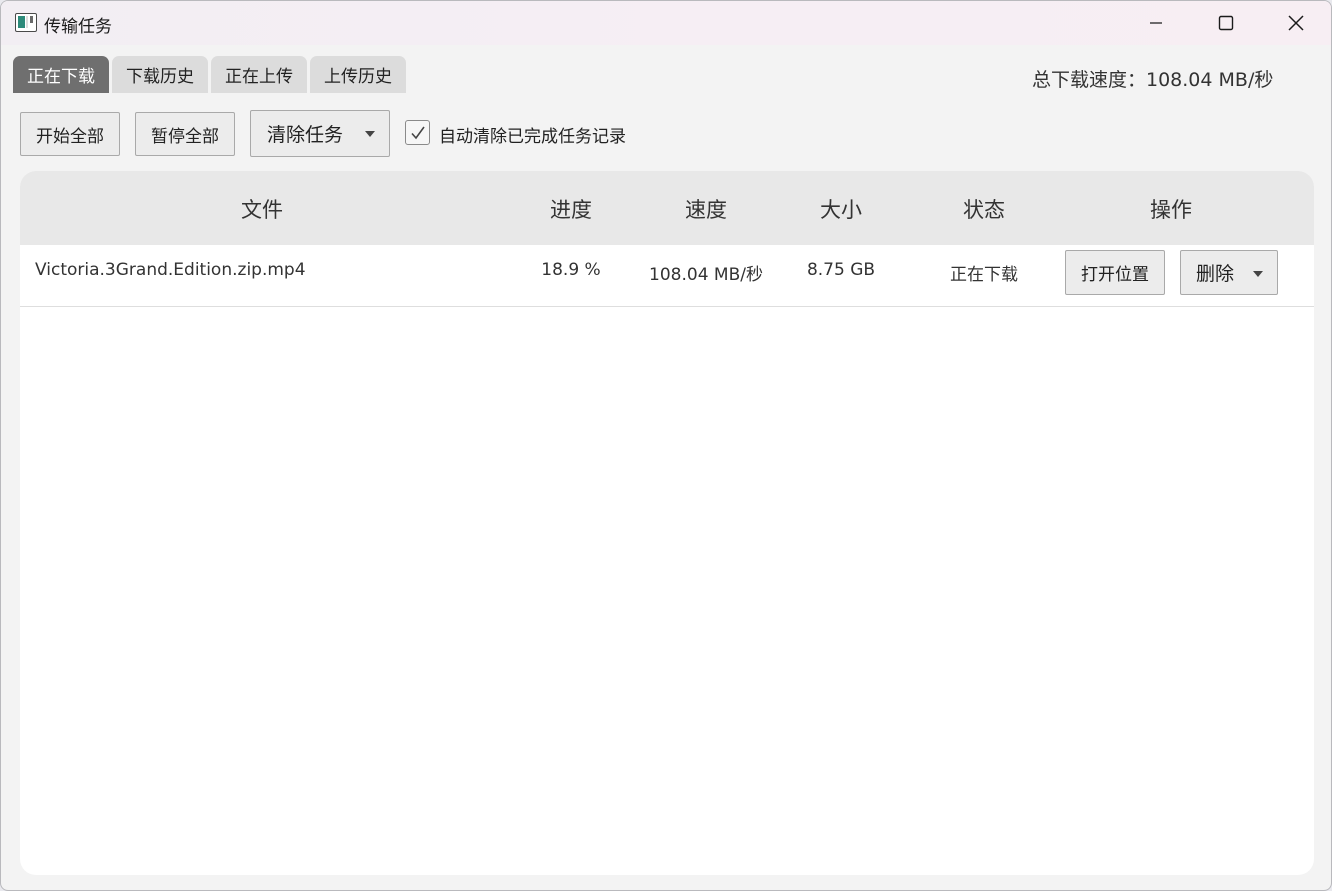 This screenshot has width=1332, height=891. I want to click on open-location-button: 打开位置, so click(1115, 272).